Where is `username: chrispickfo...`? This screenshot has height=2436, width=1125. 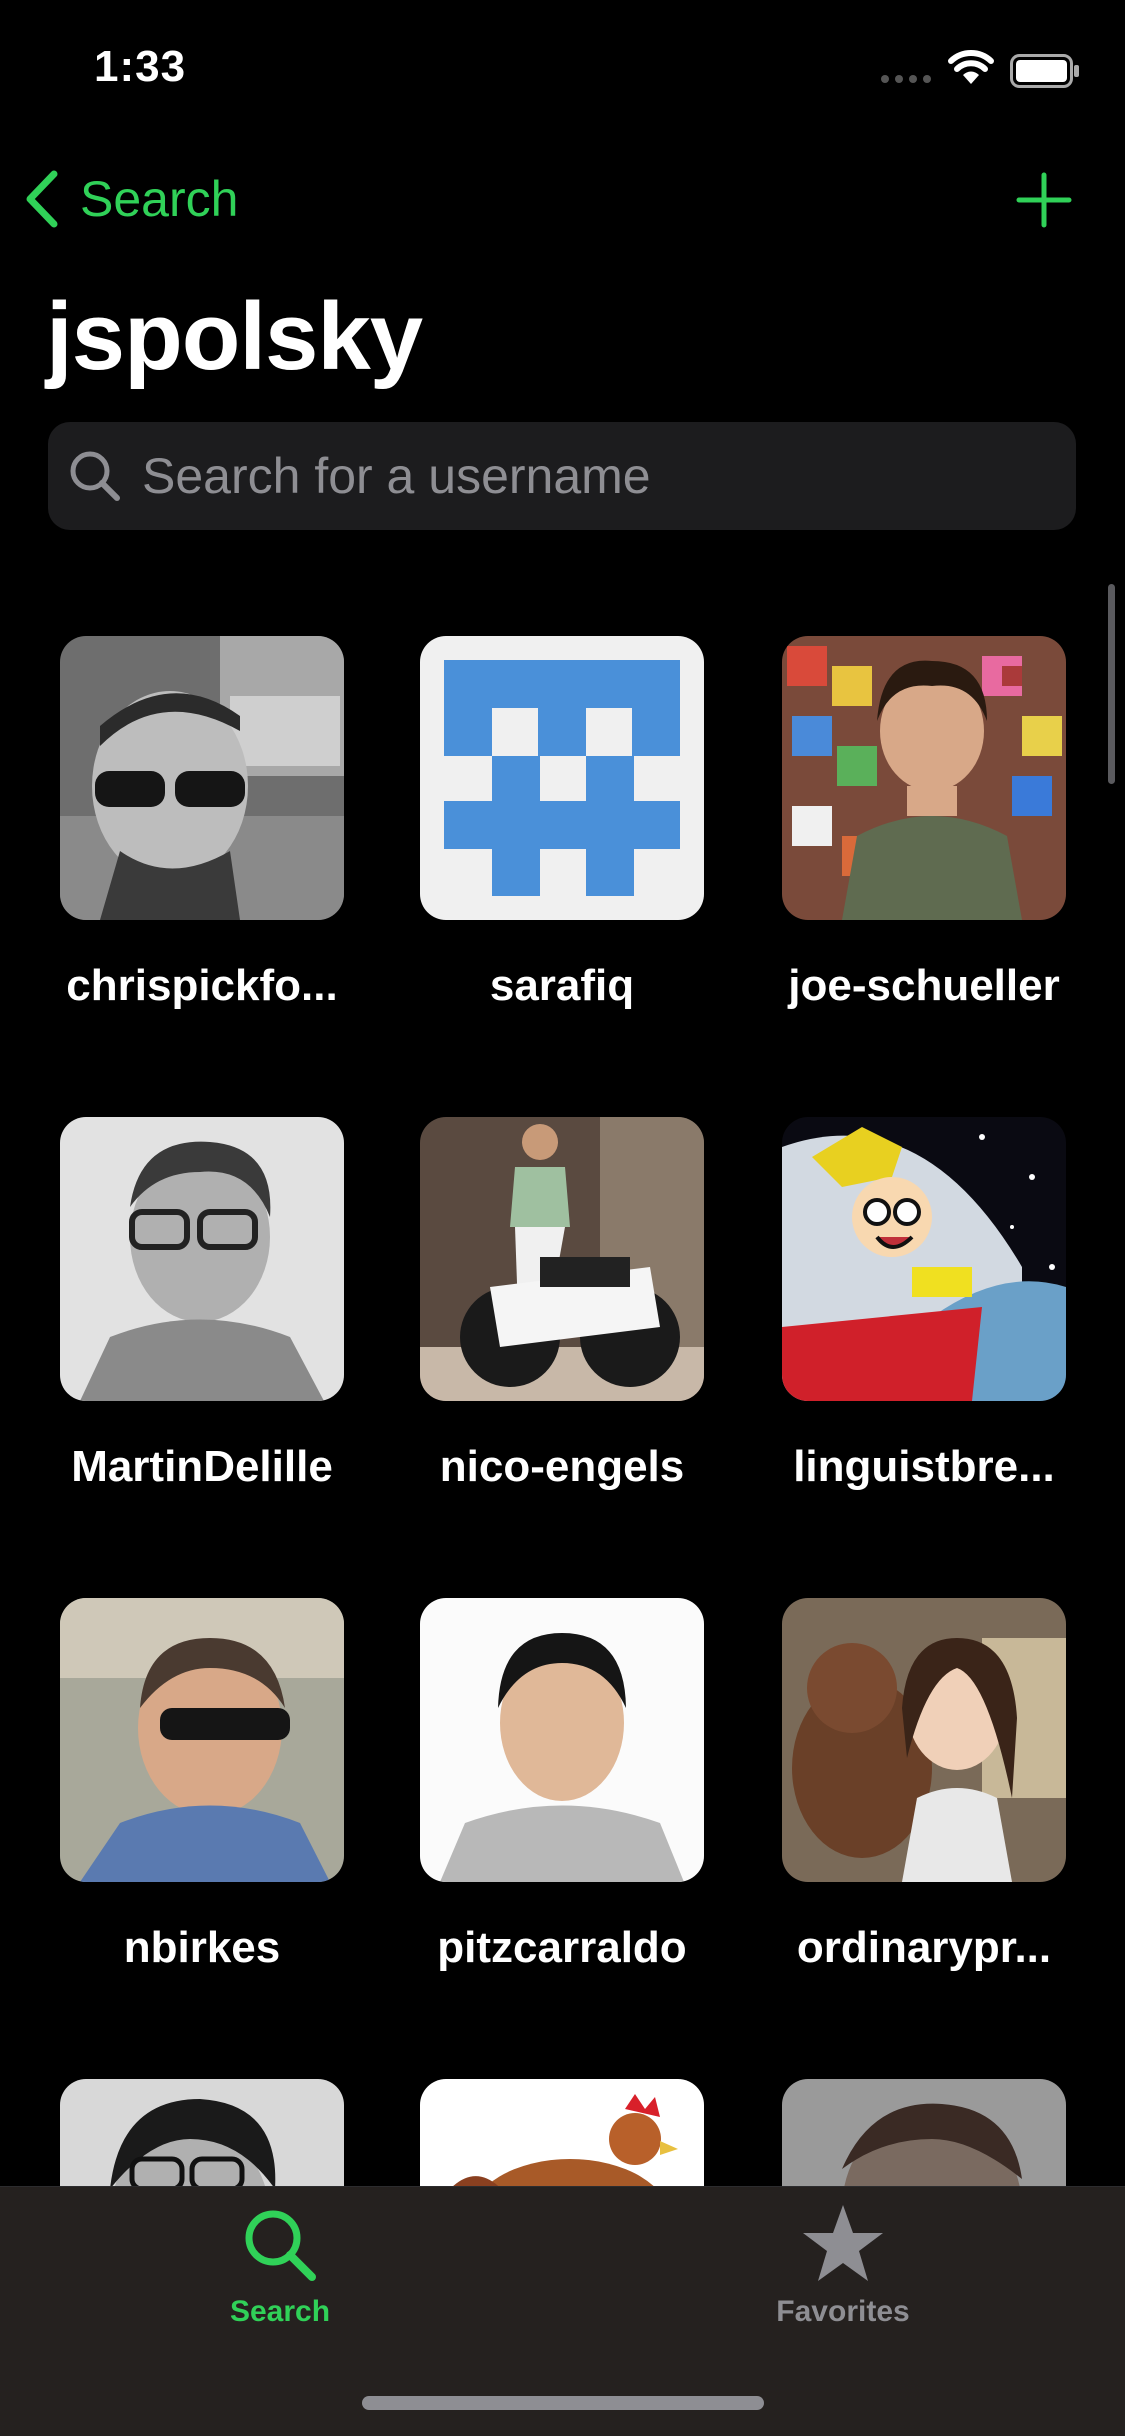
username: chrispickfo... is located at coordinates (202, 985).